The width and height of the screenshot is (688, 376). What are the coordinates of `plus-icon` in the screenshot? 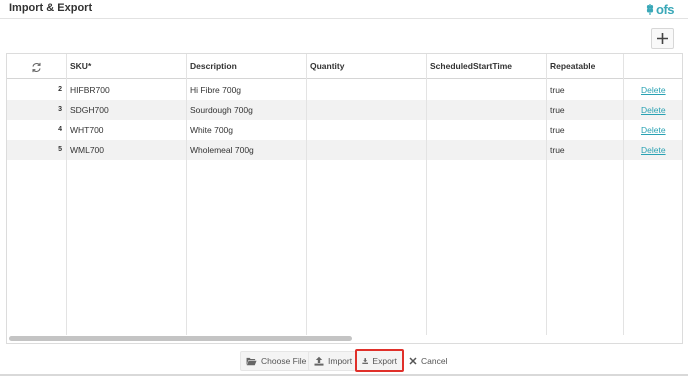 It's located at (662, 38).